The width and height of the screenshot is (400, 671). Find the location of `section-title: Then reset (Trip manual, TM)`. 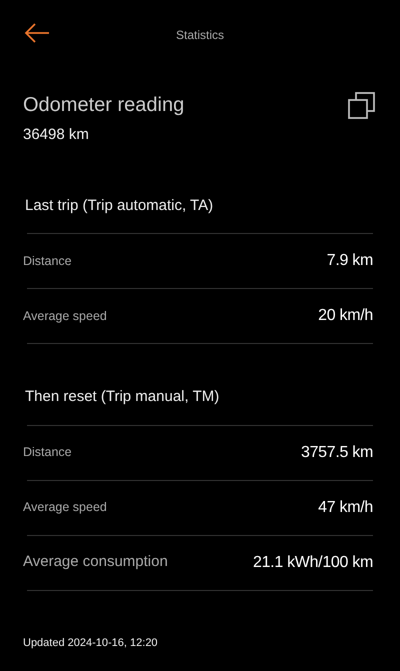

section-title: Then reset (Trip manual, TM) is located at coordinates (200, 385).